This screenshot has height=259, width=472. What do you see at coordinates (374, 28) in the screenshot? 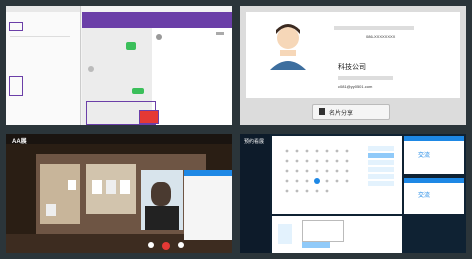
I see `name-bar-redacted` at bounding box center [374, 28].